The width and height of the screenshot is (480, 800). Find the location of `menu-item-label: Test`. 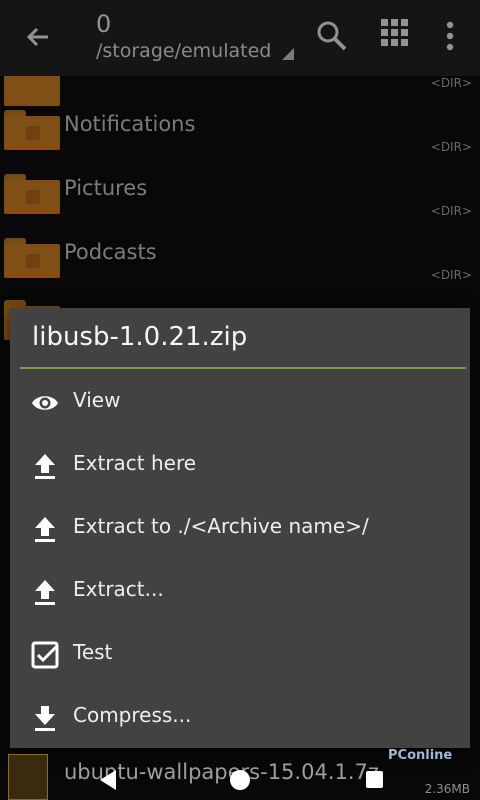

menu-item-label: Test is located at coordinates (93, 652).